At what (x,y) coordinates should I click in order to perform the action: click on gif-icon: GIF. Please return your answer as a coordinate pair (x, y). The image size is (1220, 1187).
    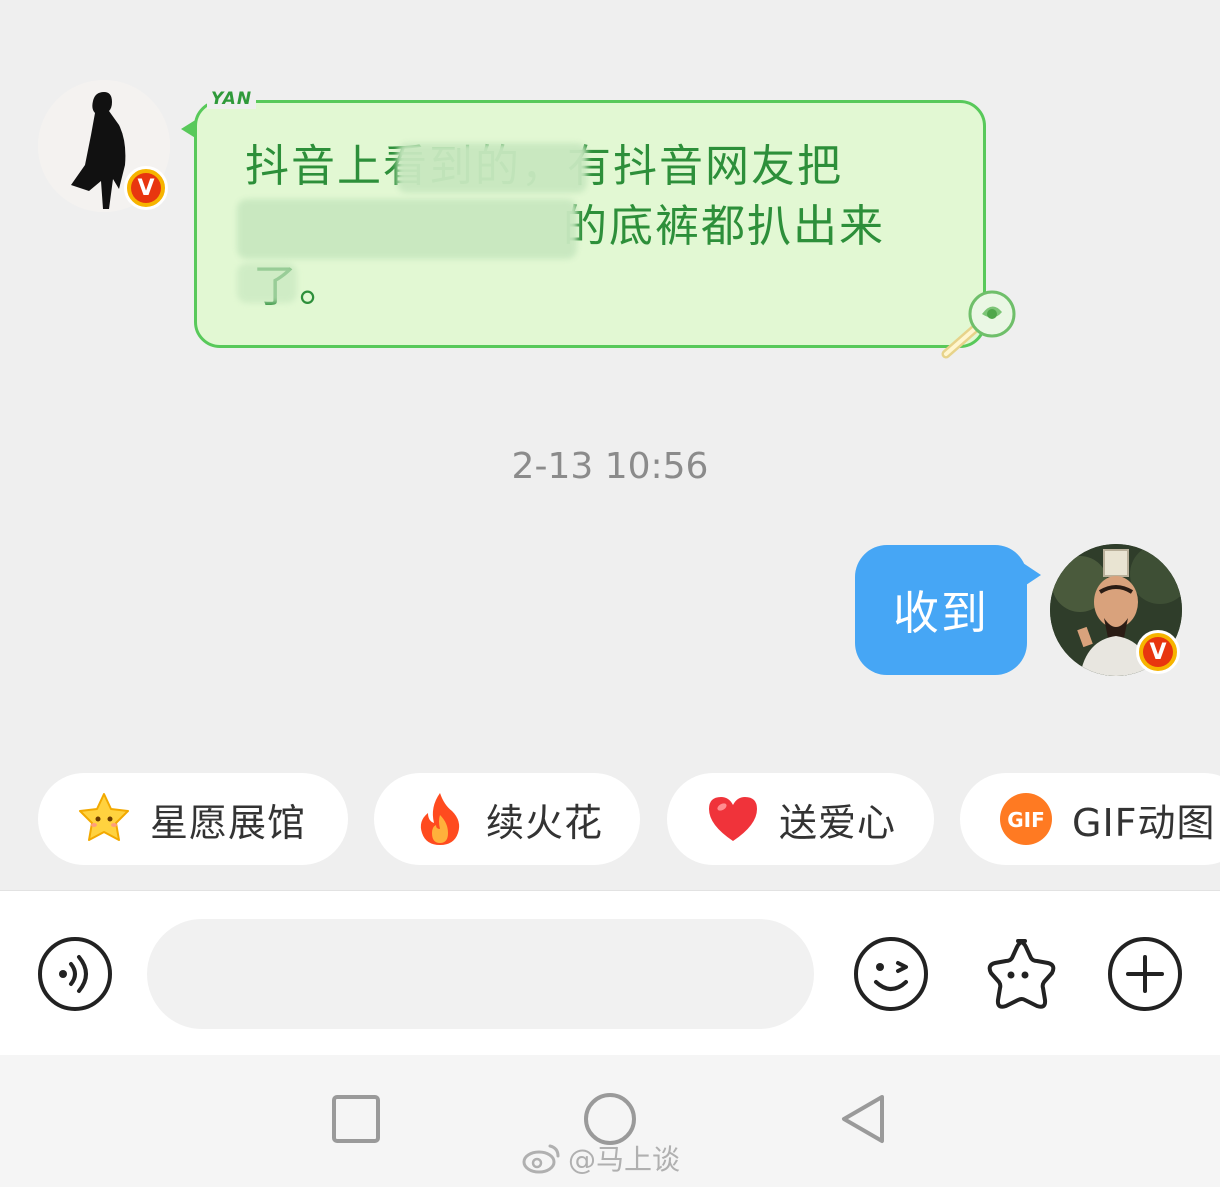
    Looking at the image, I should click on (1026, 819).